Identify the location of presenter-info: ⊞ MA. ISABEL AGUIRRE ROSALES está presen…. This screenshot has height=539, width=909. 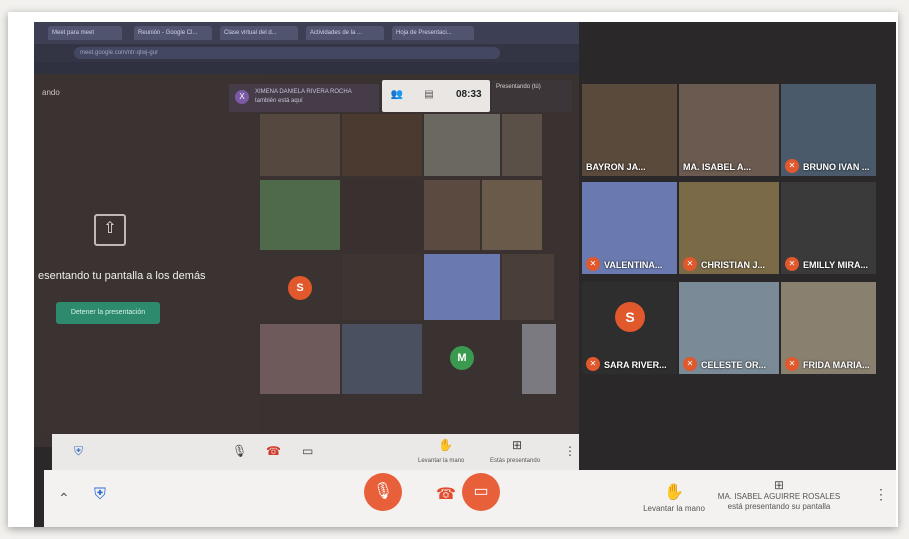
(779, 495).